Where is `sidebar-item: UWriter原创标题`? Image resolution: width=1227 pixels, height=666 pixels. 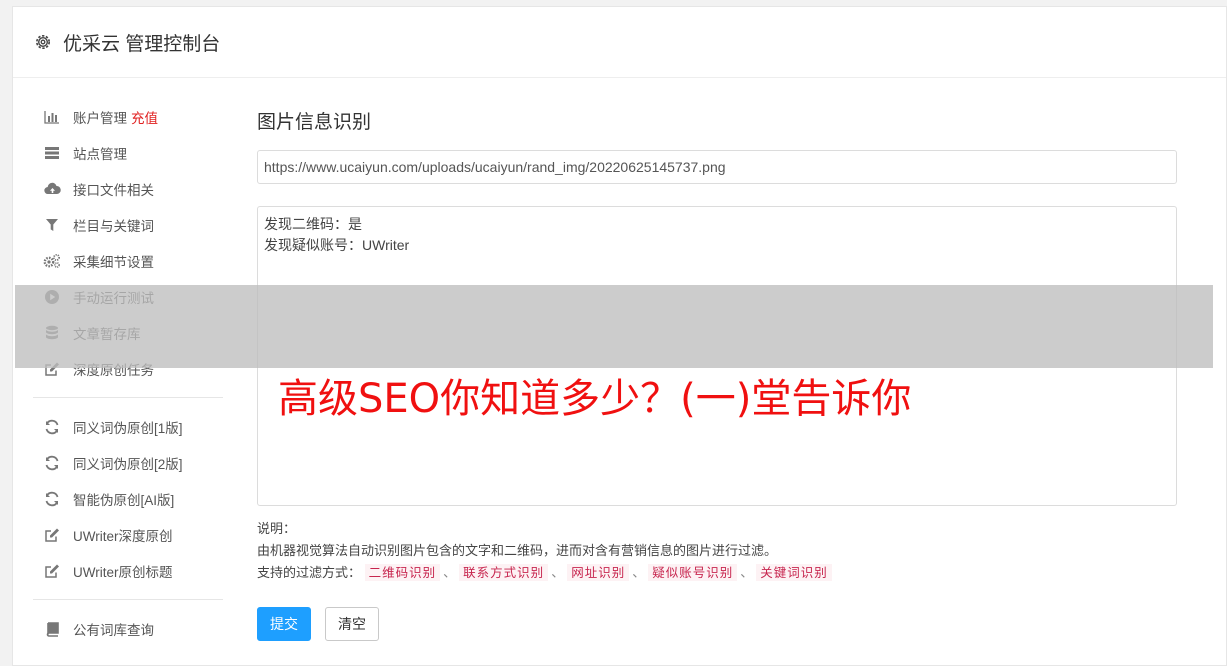
sidebar-item: UWriter原创标题 is located at coordinates (128, 571).